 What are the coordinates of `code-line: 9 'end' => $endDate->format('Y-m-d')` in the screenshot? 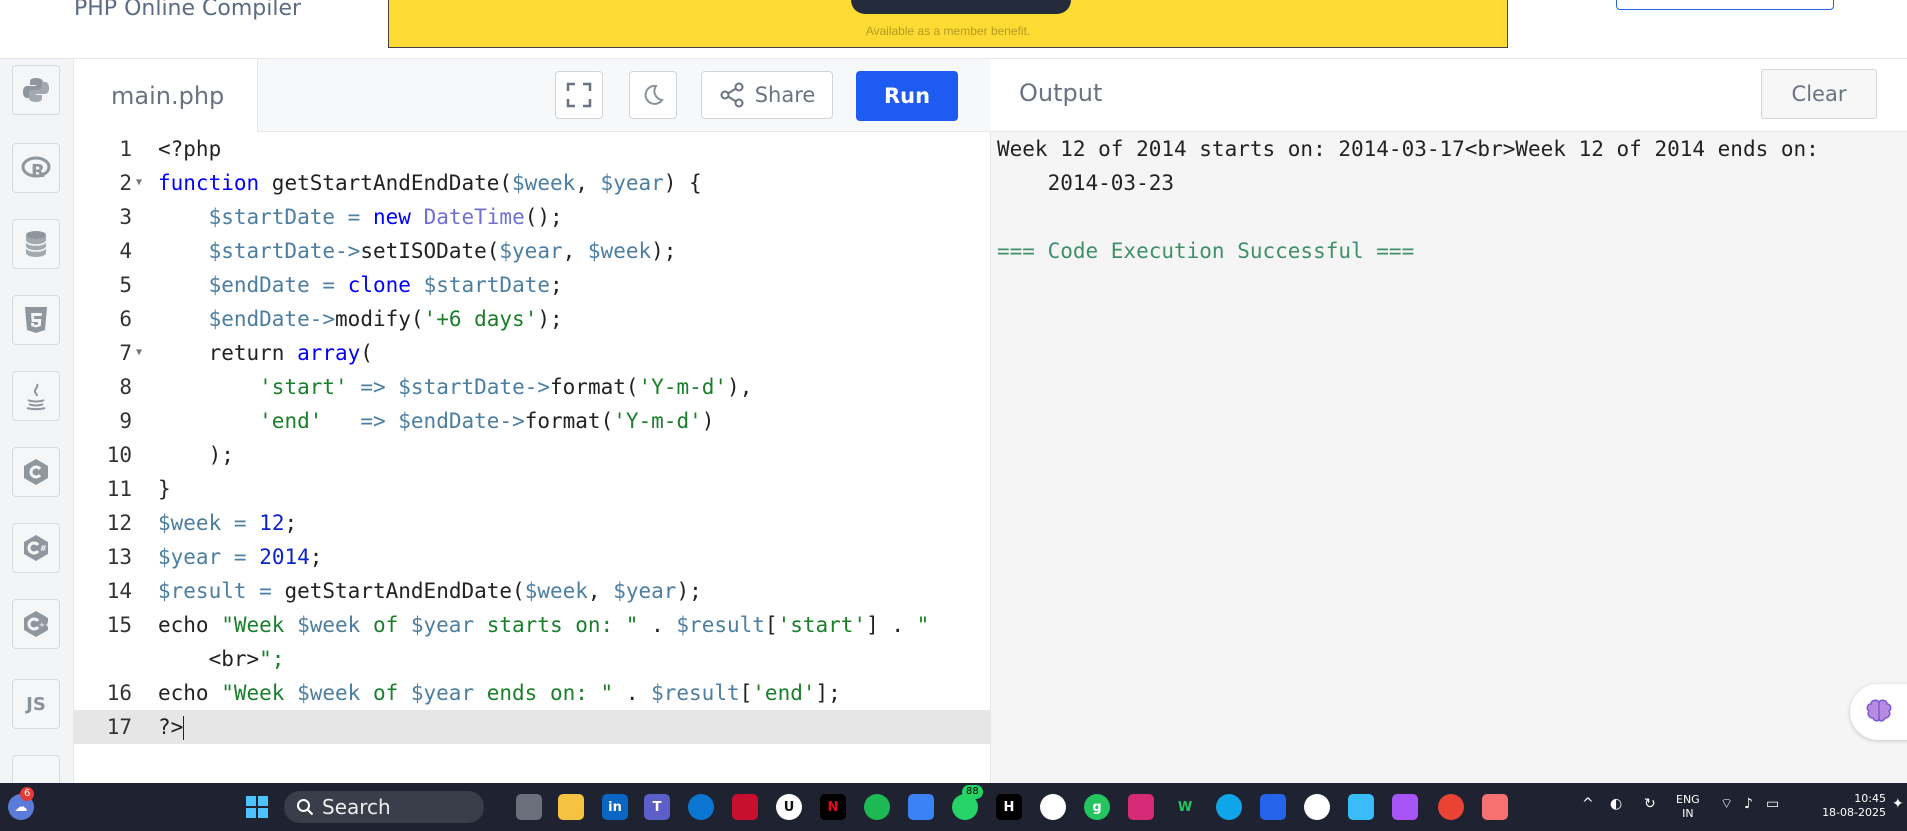 It's located at (532, 421).